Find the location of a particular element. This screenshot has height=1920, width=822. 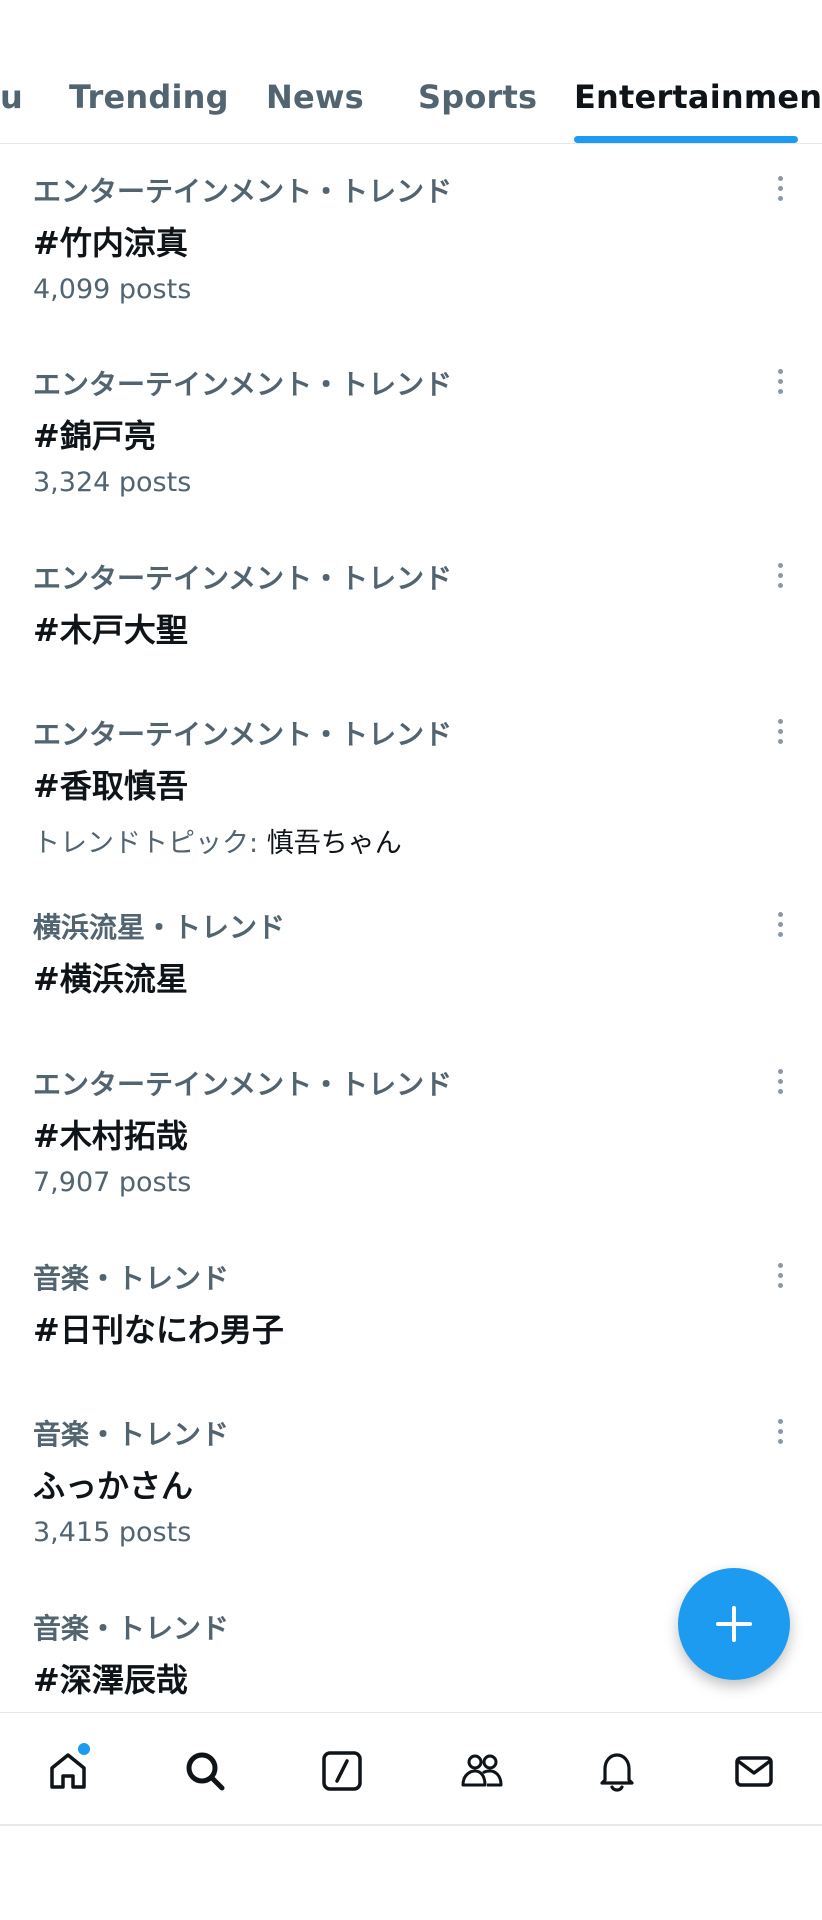

tab-trending: Trending is located at coordinates (149, 97).